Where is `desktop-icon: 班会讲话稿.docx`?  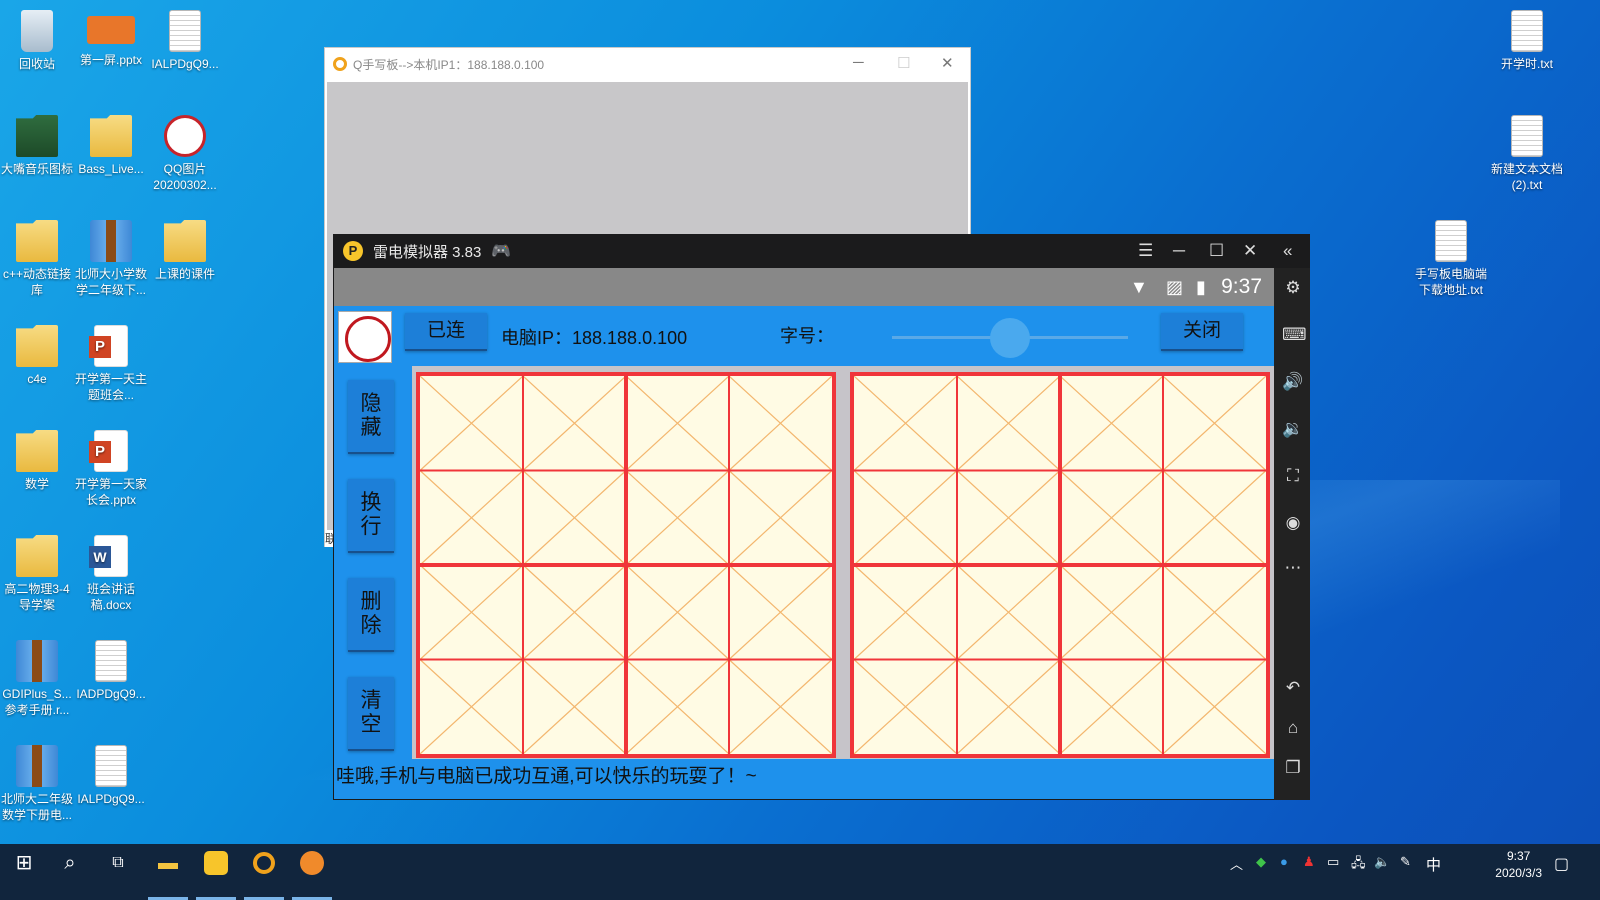 desktop-icon: 班会讲话稿.docx is located at coordinates (111, 572).